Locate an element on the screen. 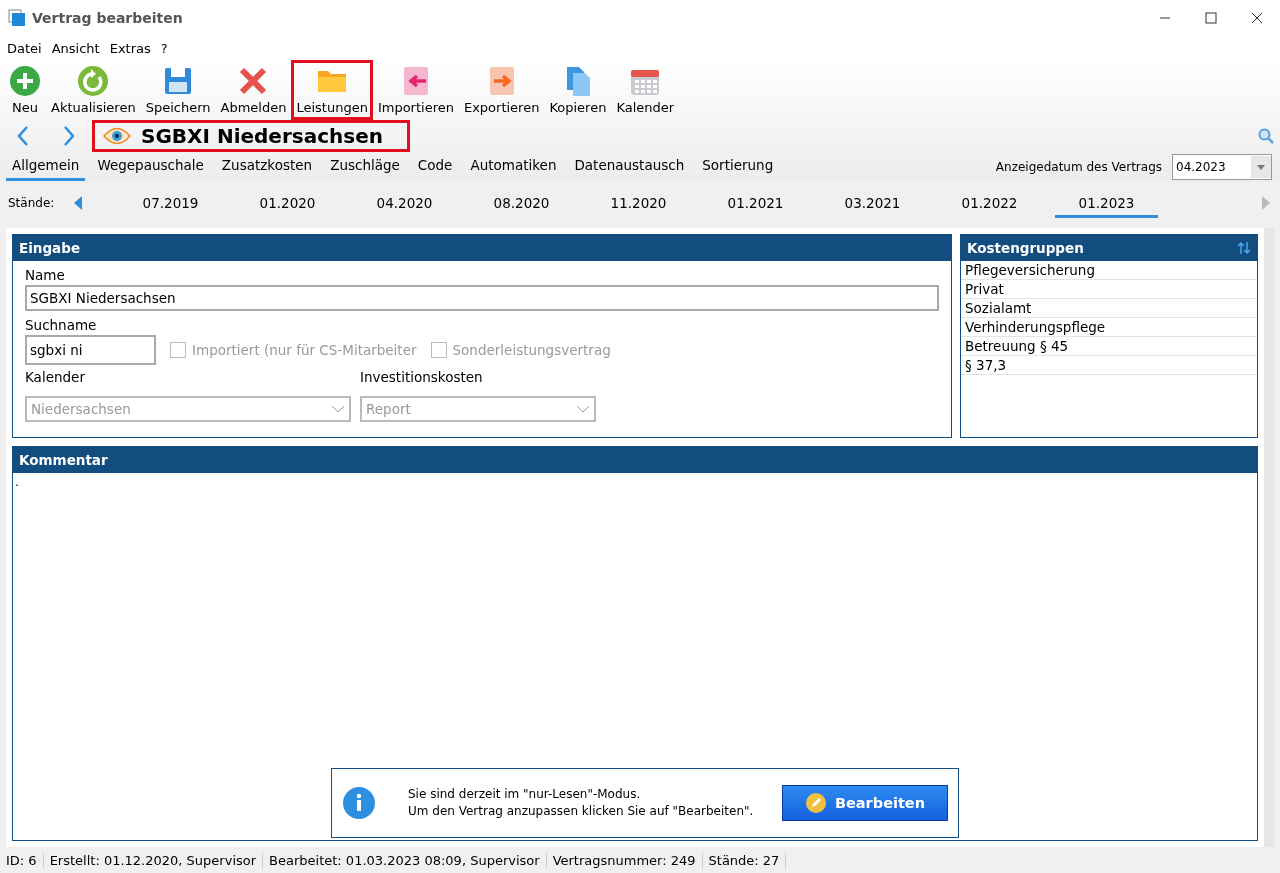 The image size is (1280, 873). toolbar-button: Kopieren is located at coordinates (578, 90).